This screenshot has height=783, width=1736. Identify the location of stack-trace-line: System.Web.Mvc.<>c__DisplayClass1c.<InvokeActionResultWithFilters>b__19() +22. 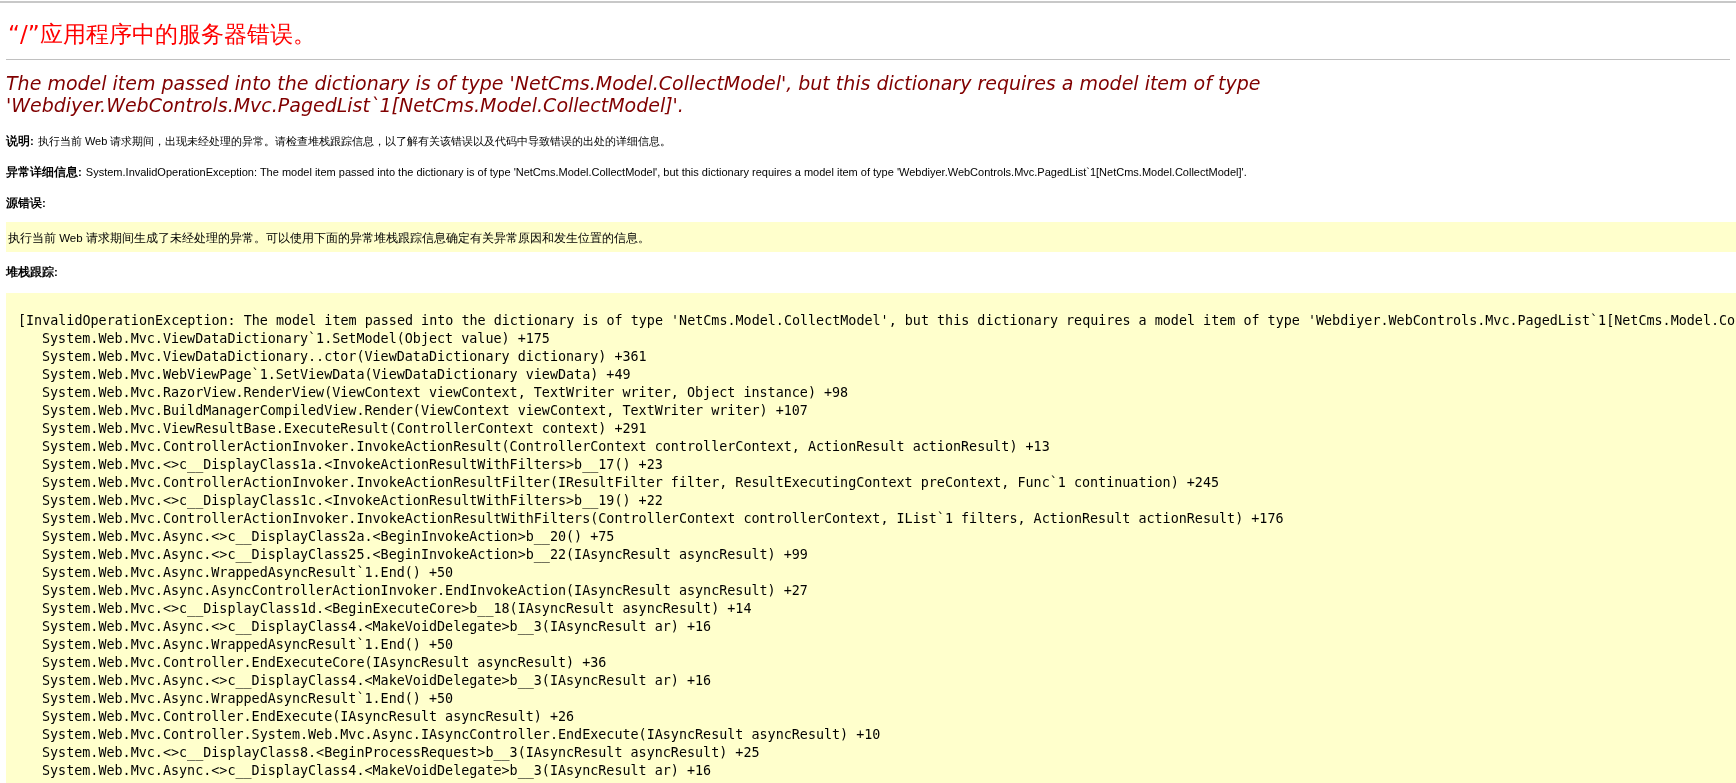
(352, 501).